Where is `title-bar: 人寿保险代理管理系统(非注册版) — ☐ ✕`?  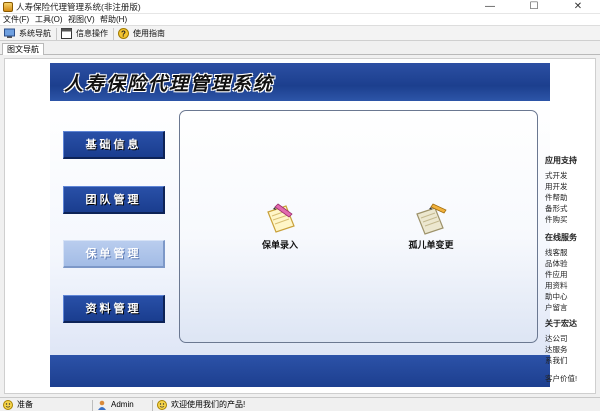 title-bar: 人寿保险代理管理系统(非注册版) — ☐ ✕ is located at coordinates (300, 7).